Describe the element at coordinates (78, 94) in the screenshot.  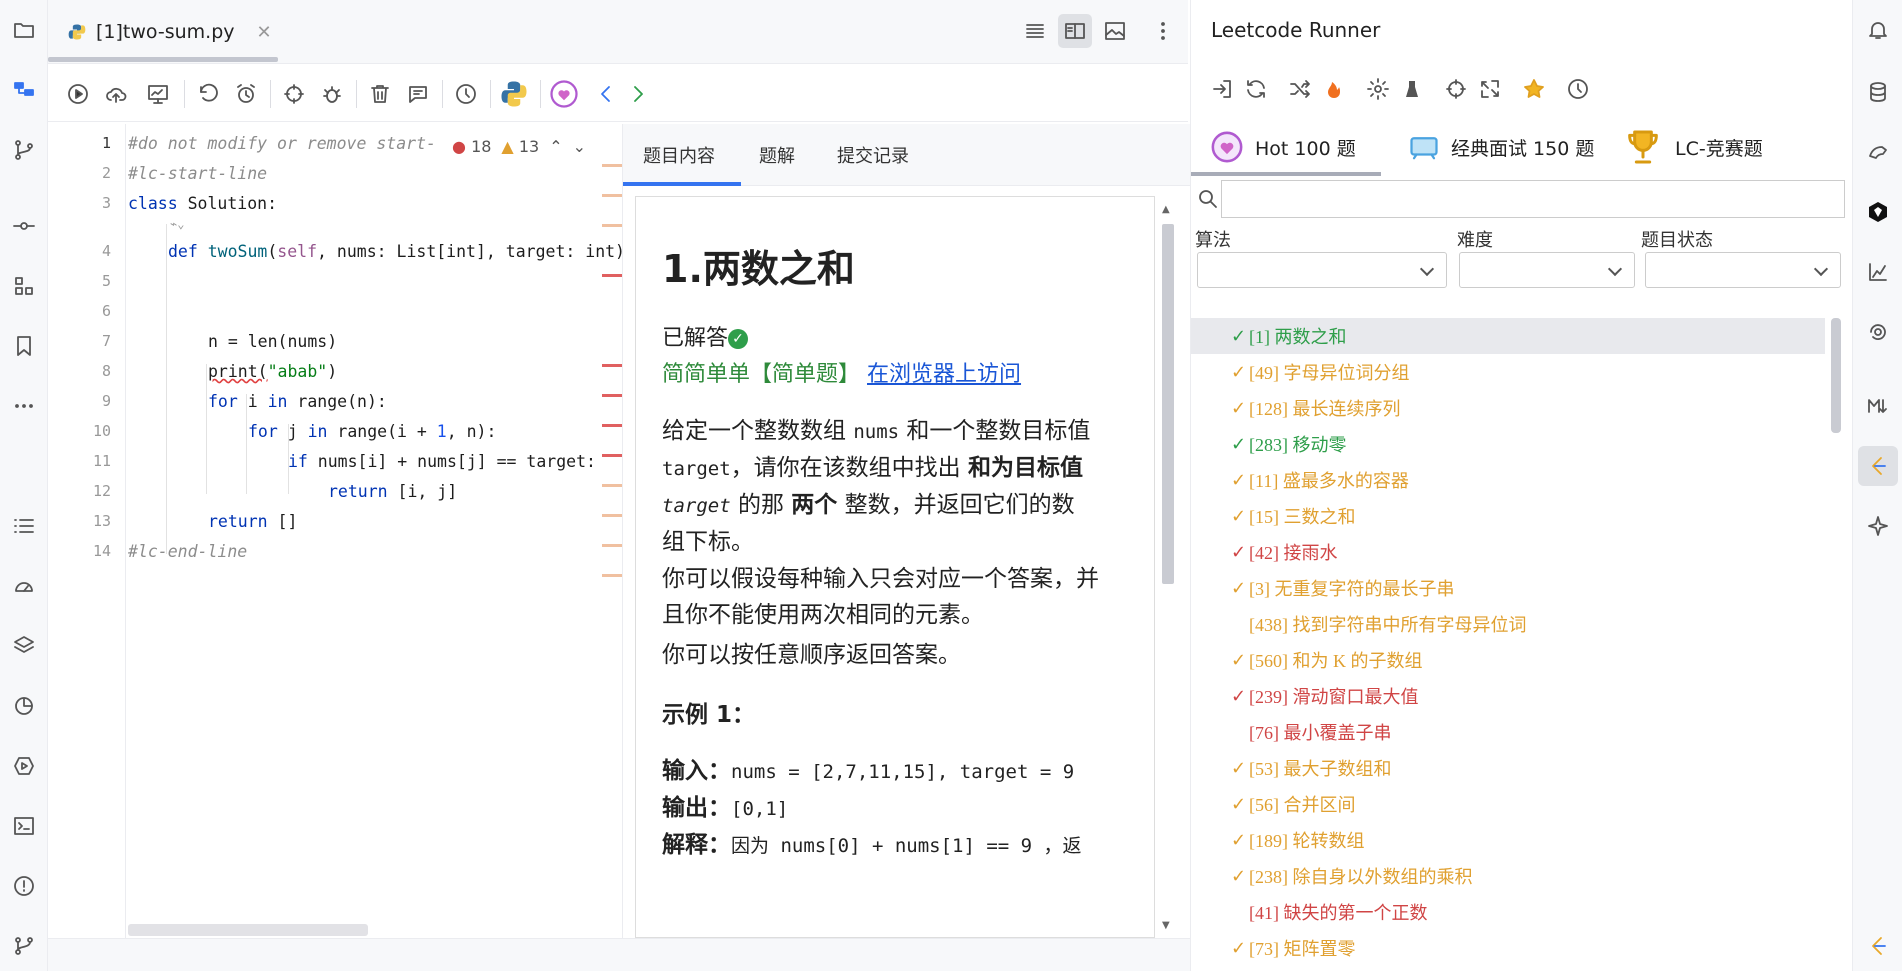
I see `run-icon` at that location.